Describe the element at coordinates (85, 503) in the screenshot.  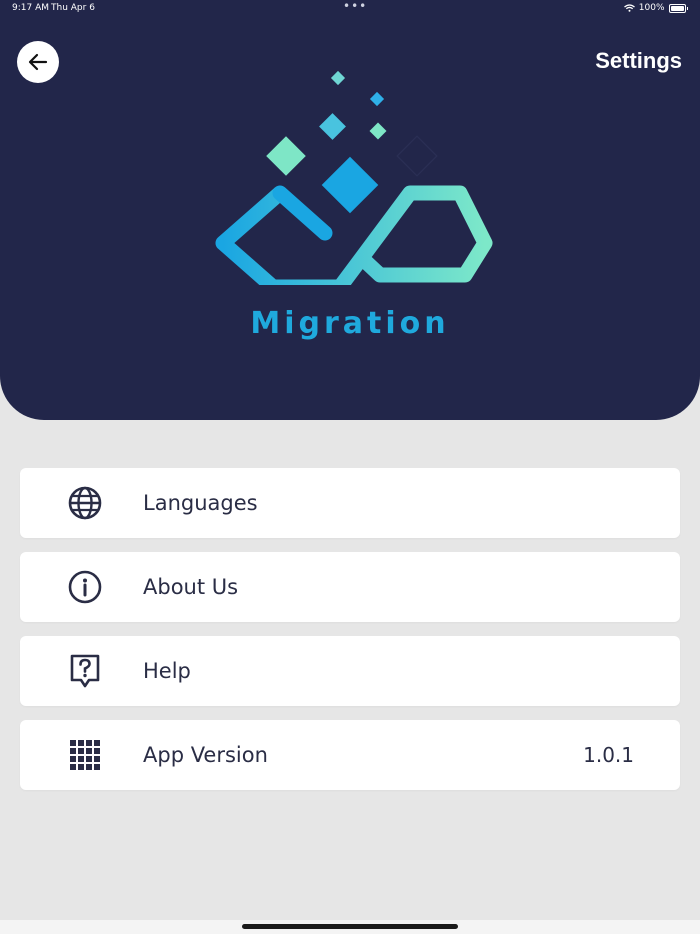
I see `globe-icon` at that location.